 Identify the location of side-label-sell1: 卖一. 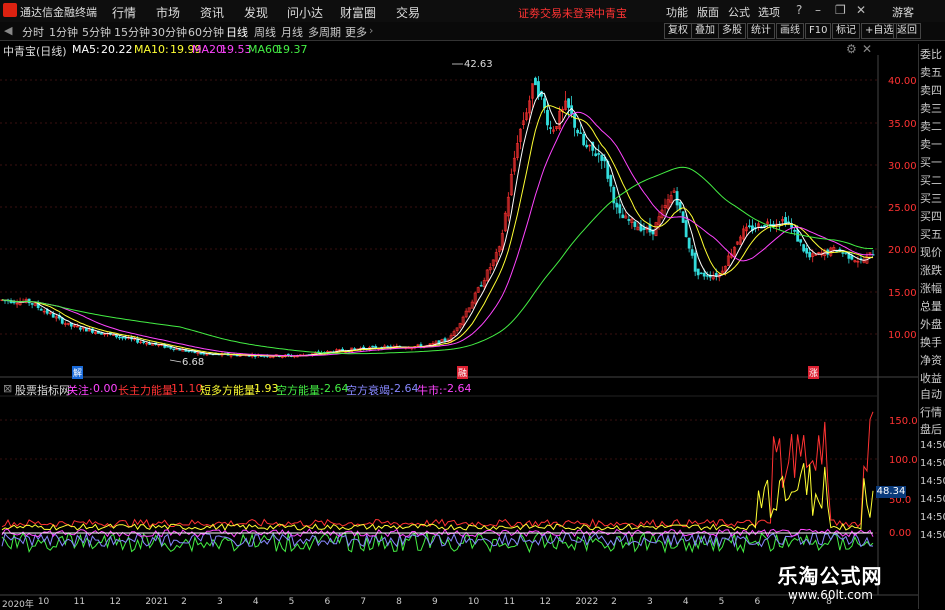
(931, 144).